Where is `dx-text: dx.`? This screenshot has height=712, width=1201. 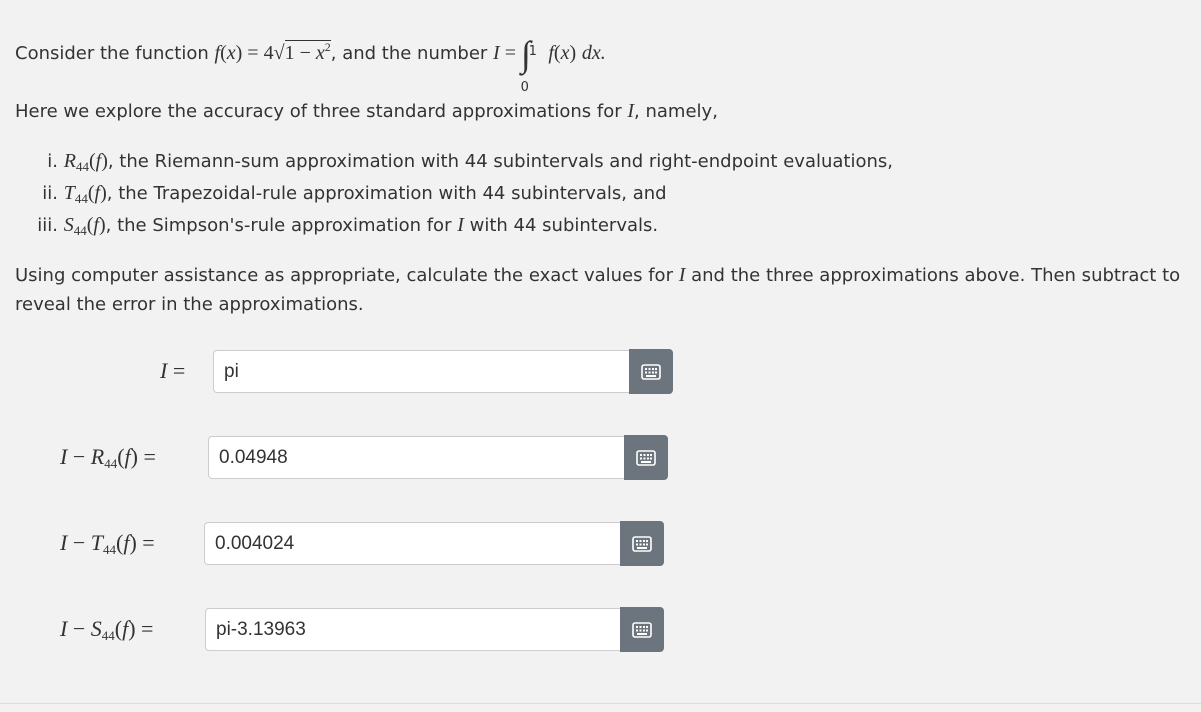
dx-text: dx. is located at coordinates (593, 53).